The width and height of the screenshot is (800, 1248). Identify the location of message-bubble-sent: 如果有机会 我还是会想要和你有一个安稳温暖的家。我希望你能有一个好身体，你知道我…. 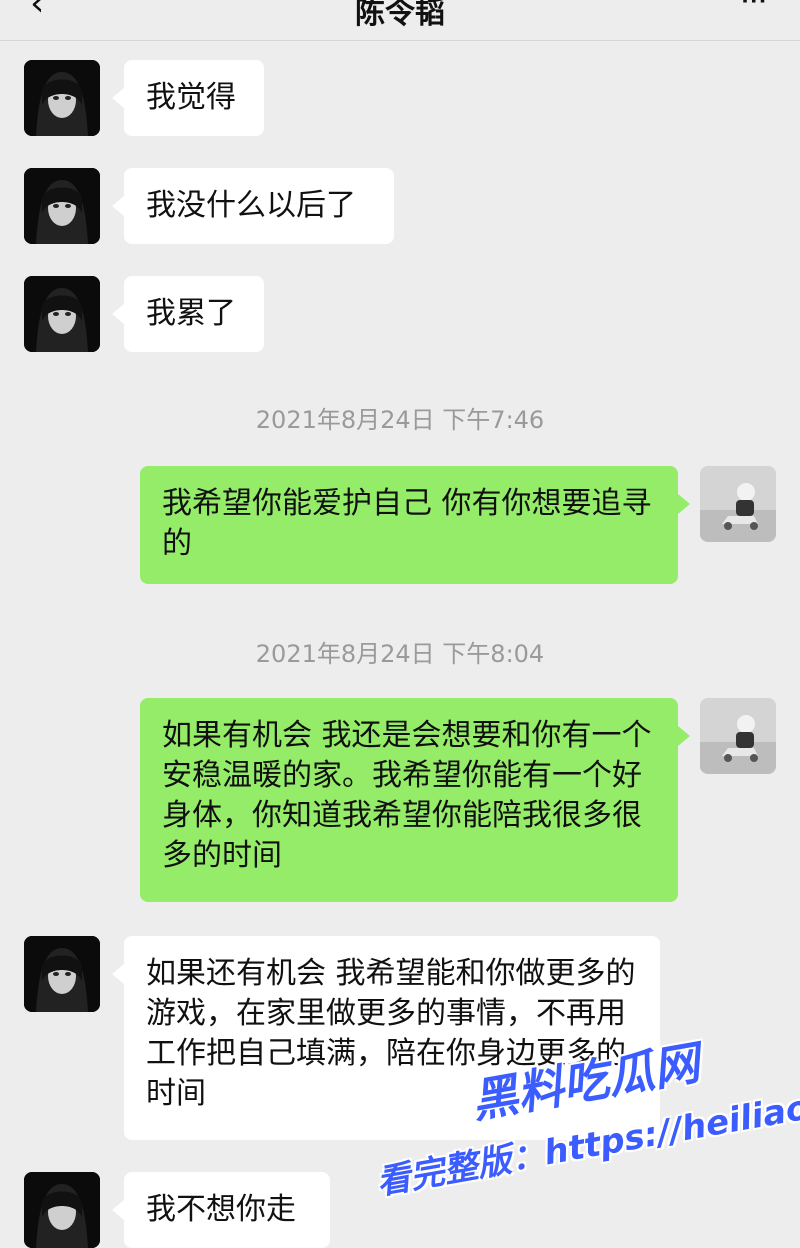
(415, 800).